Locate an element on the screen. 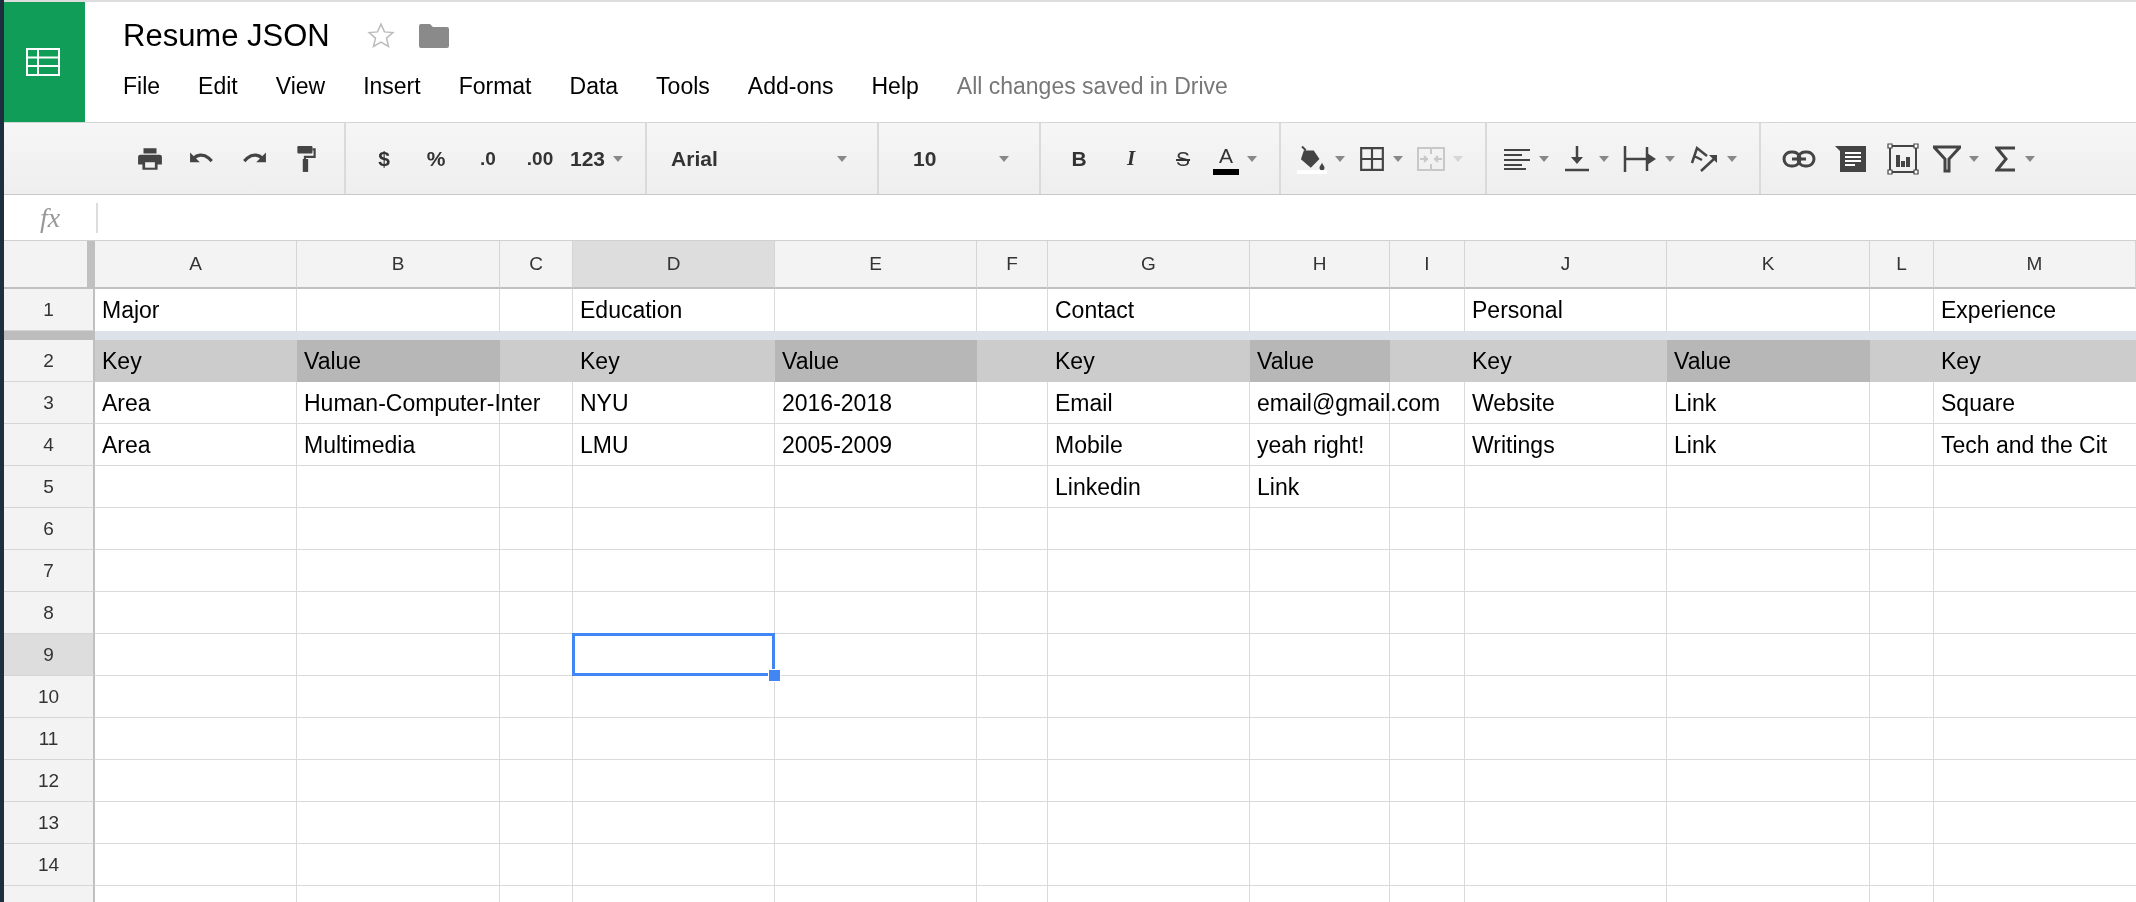 The width and height of the screenshot is (2136, 902). menu-item: Help is located at coordinates (895, 86).